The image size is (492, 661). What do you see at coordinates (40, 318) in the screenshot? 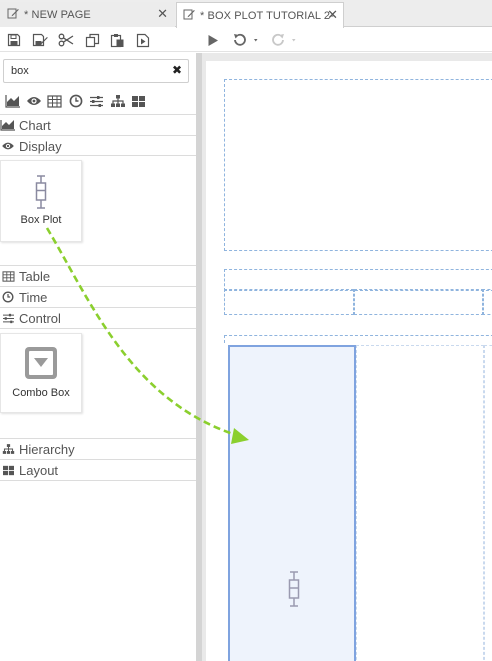
I see `section-label: Control` at bounding box center [40, 318].